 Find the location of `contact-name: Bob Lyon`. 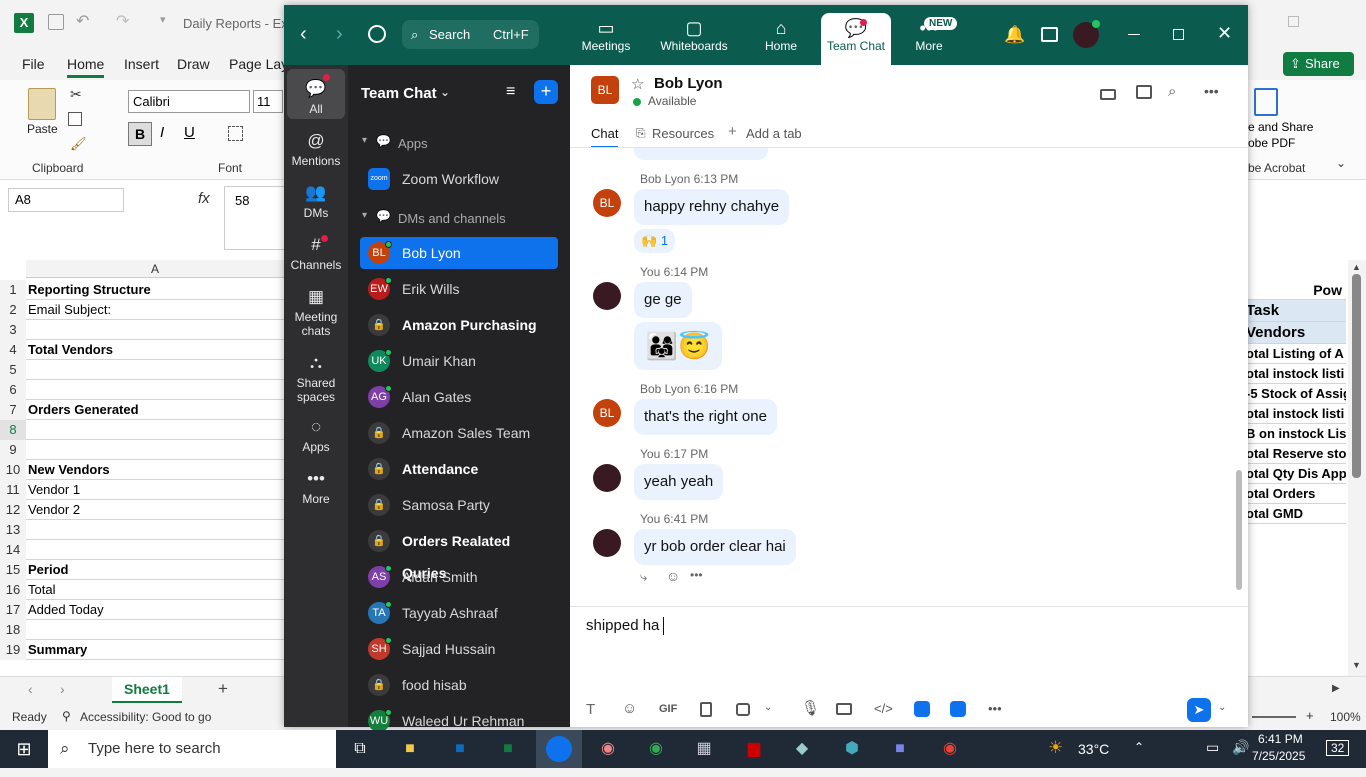

contact-name: Bob Lyon is located at coordinates (688, 83).